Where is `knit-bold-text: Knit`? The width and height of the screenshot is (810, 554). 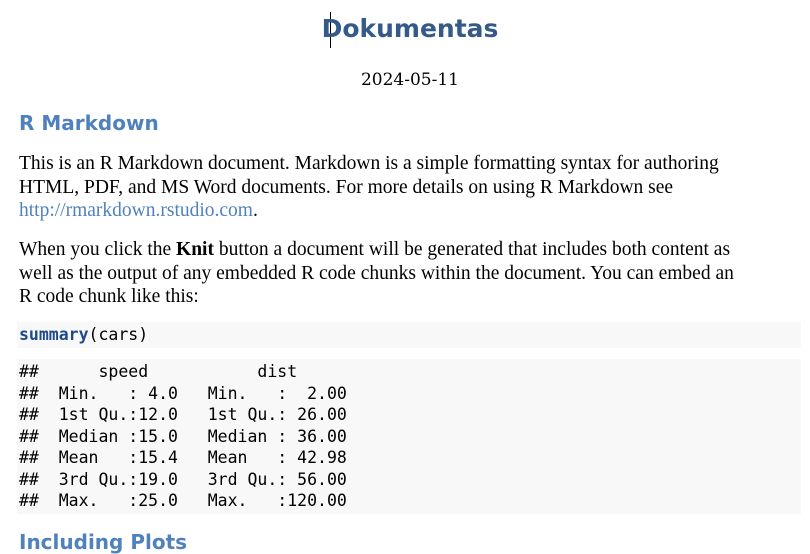 knit-bold-text: Knit is located at coordinates (195, 249).